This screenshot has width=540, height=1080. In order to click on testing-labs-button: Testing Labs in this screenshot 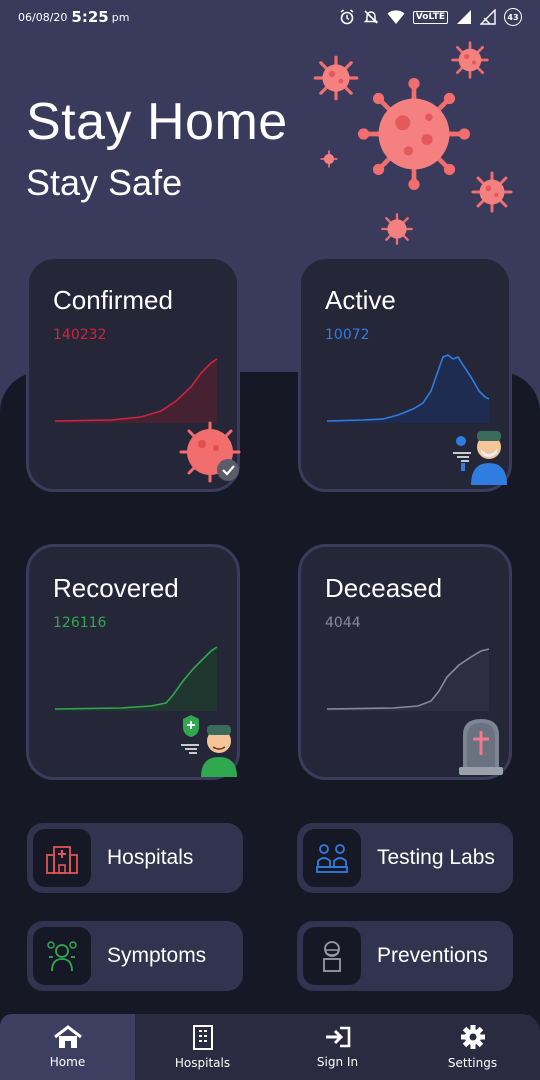, I will do `click(405, 858)`.